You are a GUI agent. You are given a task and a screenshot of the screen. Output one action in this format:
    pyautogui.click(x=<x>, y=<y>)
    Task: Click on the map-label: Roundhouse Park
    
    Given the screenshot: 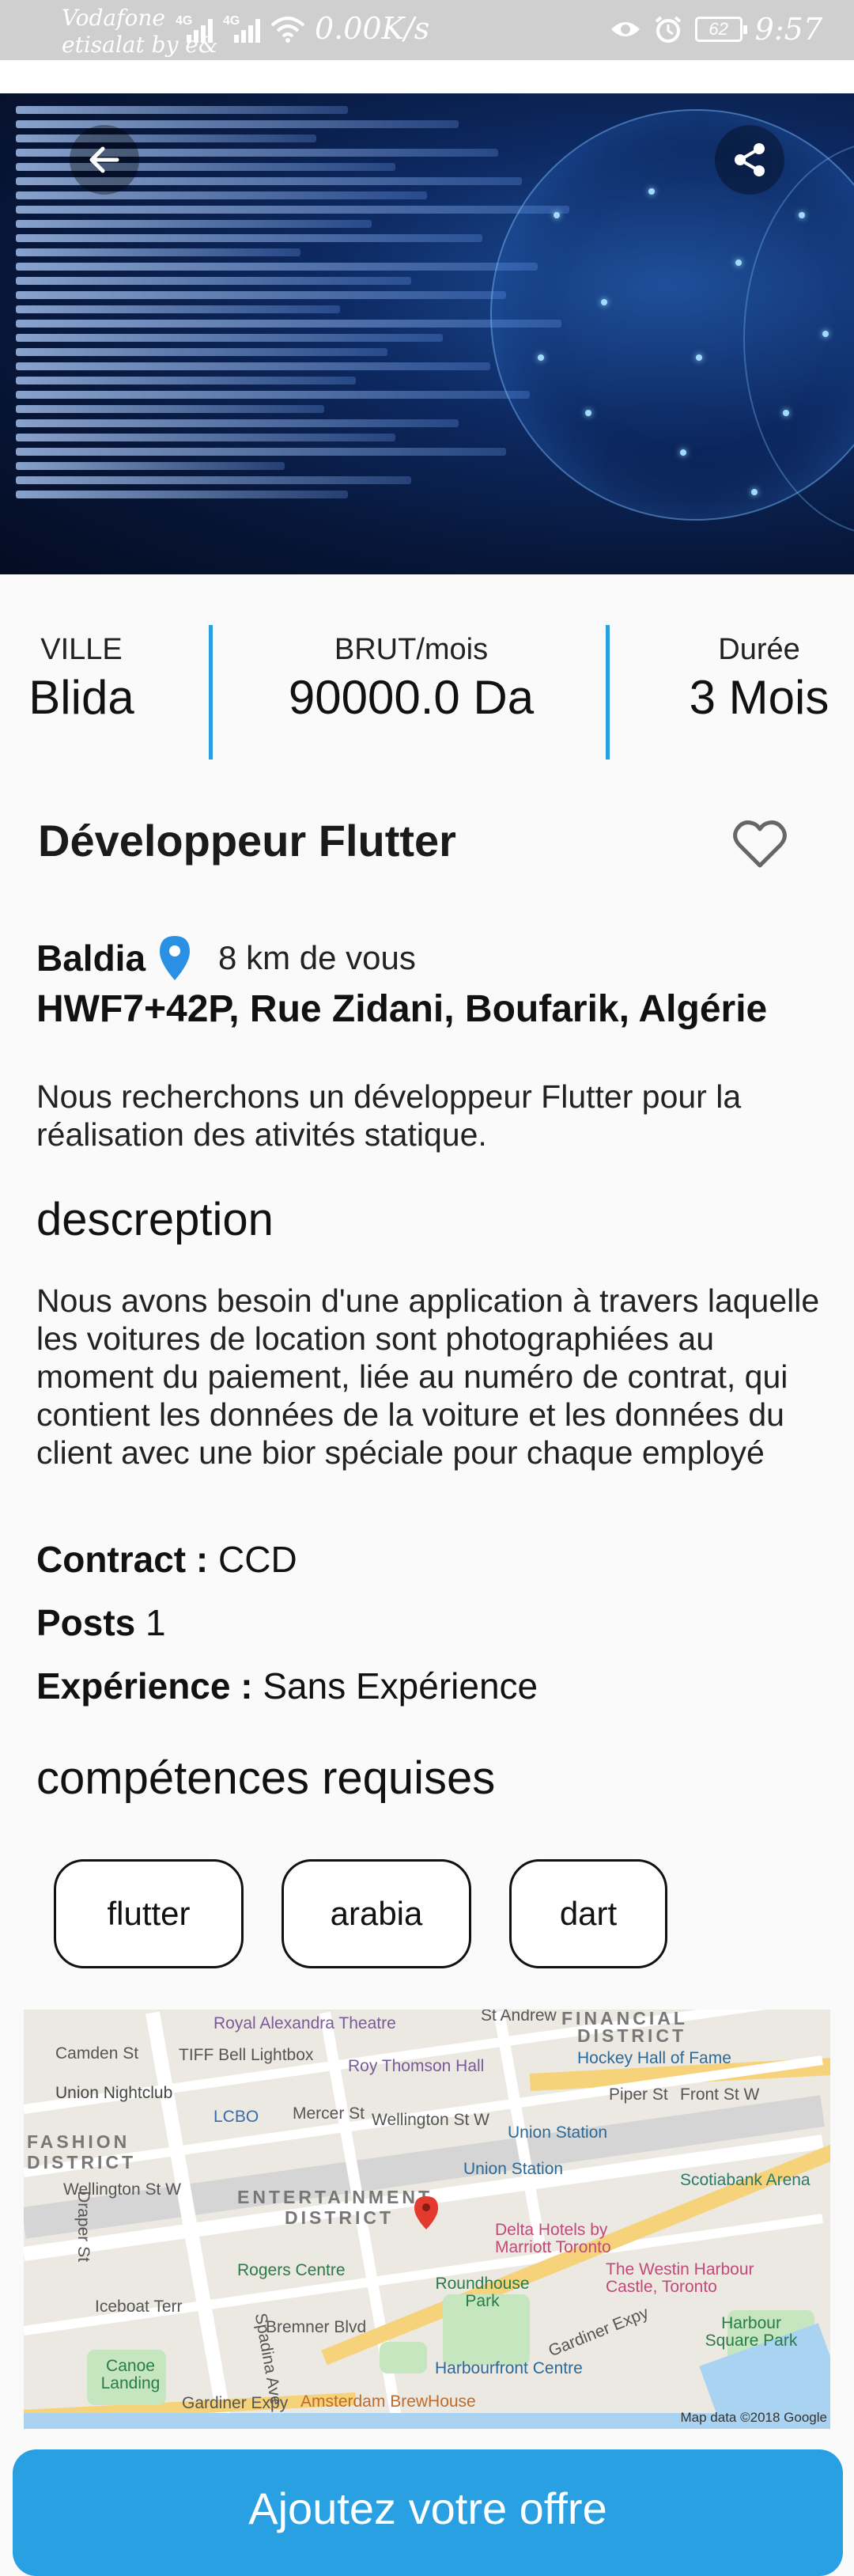 What is the action you would take?
    pyautogui.click(x=483, y=2292)
    